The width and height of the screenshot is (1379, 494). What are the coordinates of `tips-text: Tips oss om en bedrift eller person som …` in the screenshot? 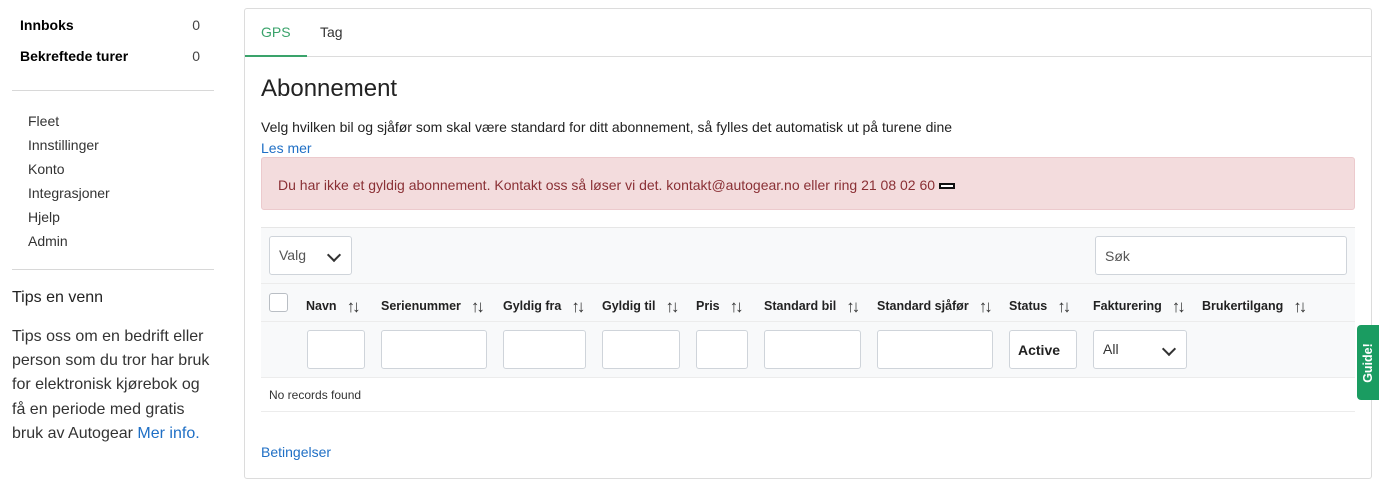 It's located at (114, 385).